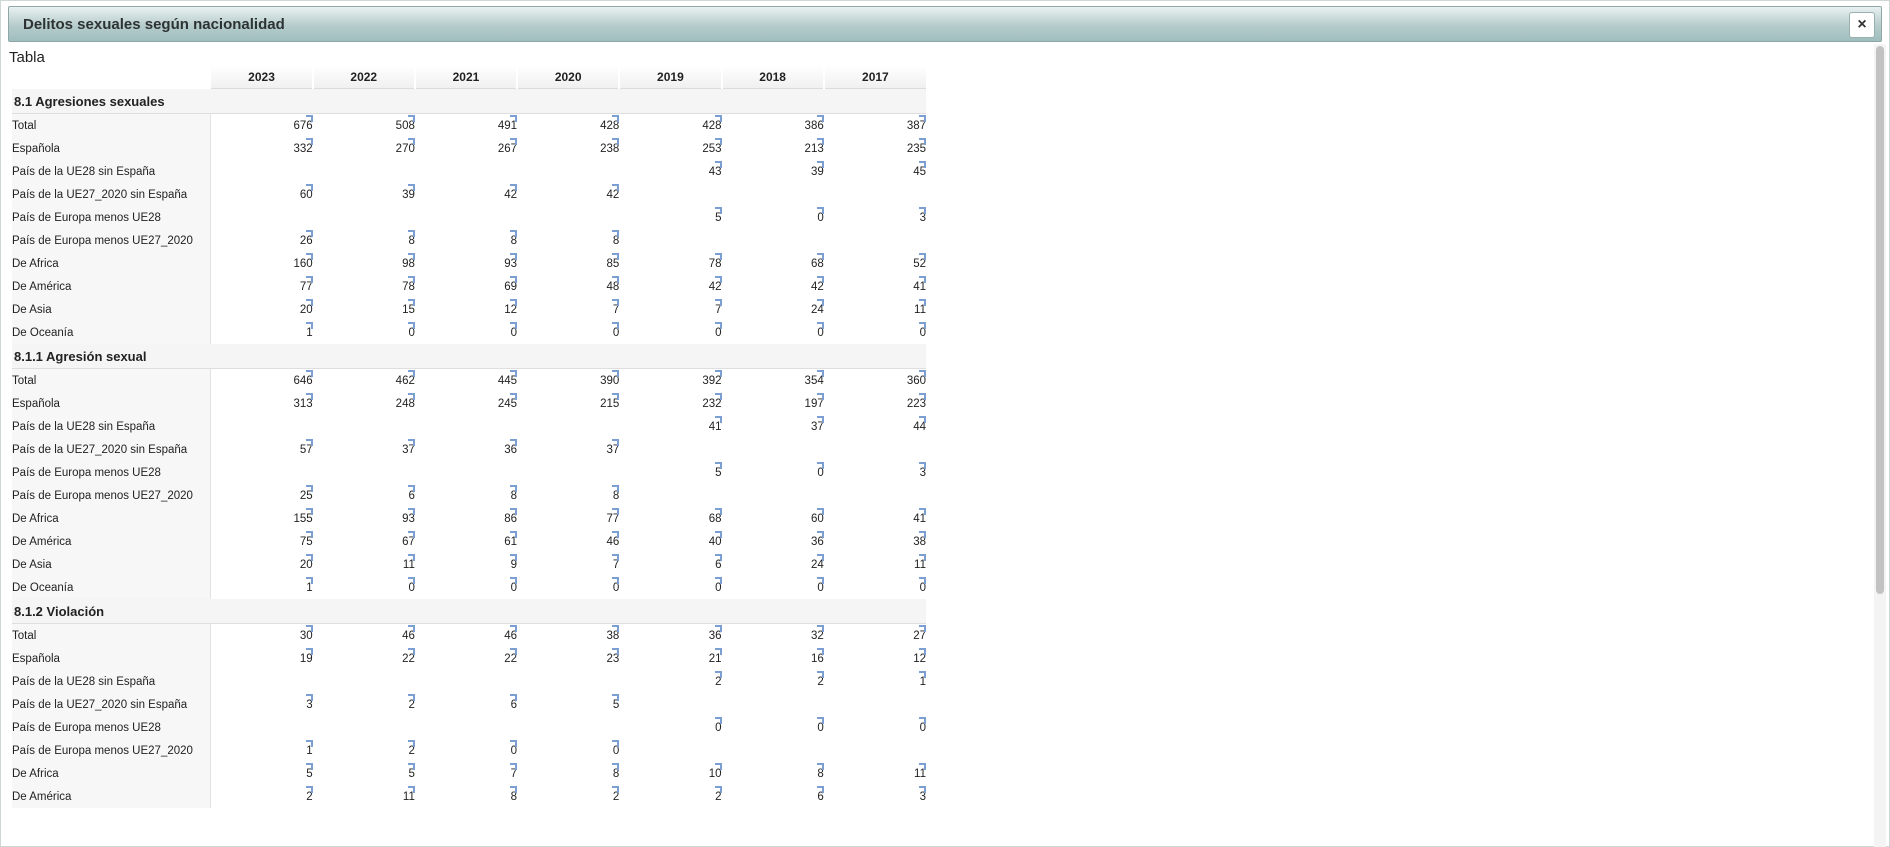 This screenshot has height=847, width=1890. What do you see at coordinates (364, 541) in the screenshot?
I see `table-cell: 67` at bounding box center [364, 541].